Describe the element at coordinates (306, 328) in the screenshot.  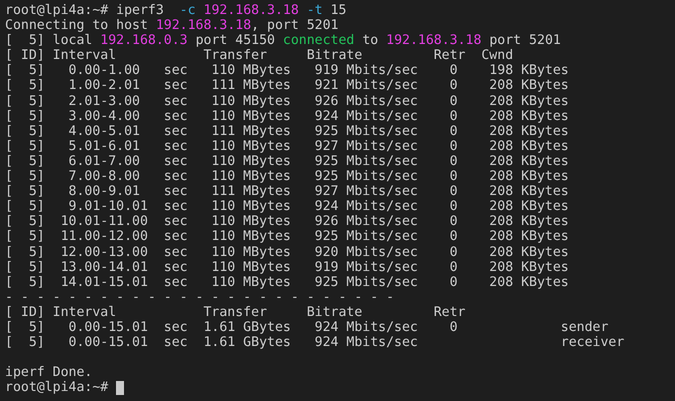
I see `terminal-line: [ 5] 0.00-15.01 sec 1.61 GBytes 924 Mbits/sec 0 sender` at that location.